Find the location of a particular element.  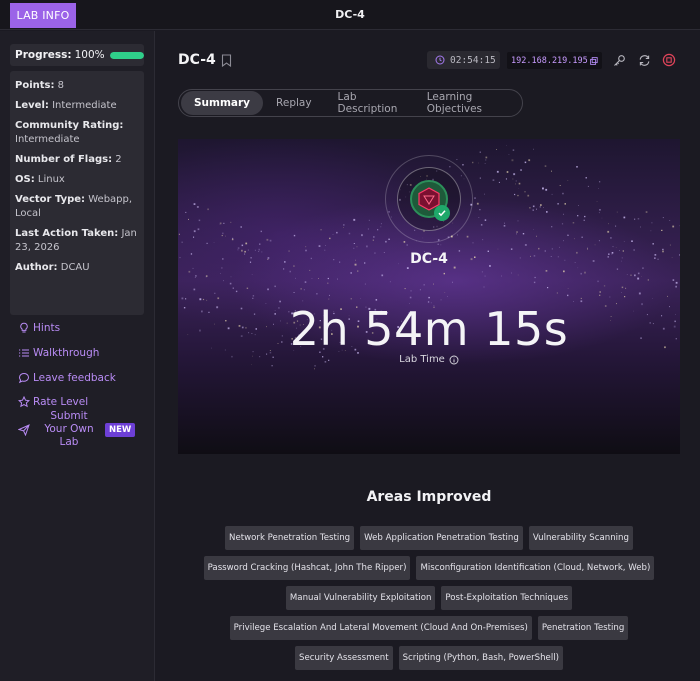

hints-link: Hints is located at coordinates (83, 328).